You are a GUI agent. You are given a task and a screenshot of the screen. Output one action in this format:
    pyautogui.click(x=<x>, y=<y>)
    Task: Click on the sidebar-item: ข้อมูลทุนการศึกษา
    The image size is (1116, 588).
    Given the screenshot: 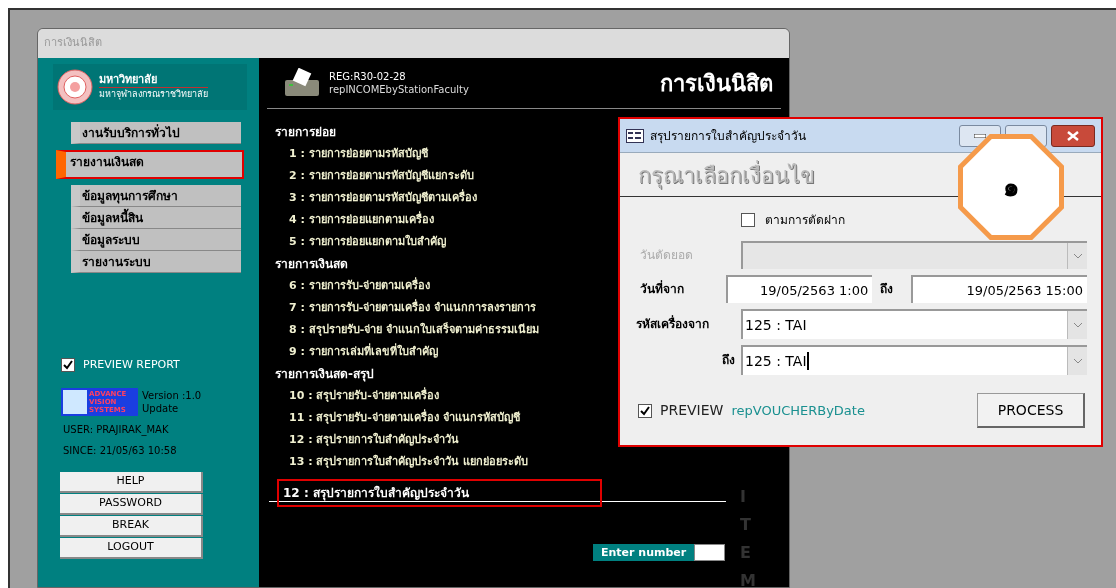 What is the action you would take?
    pyautogui.click(x=156, y=196)
    